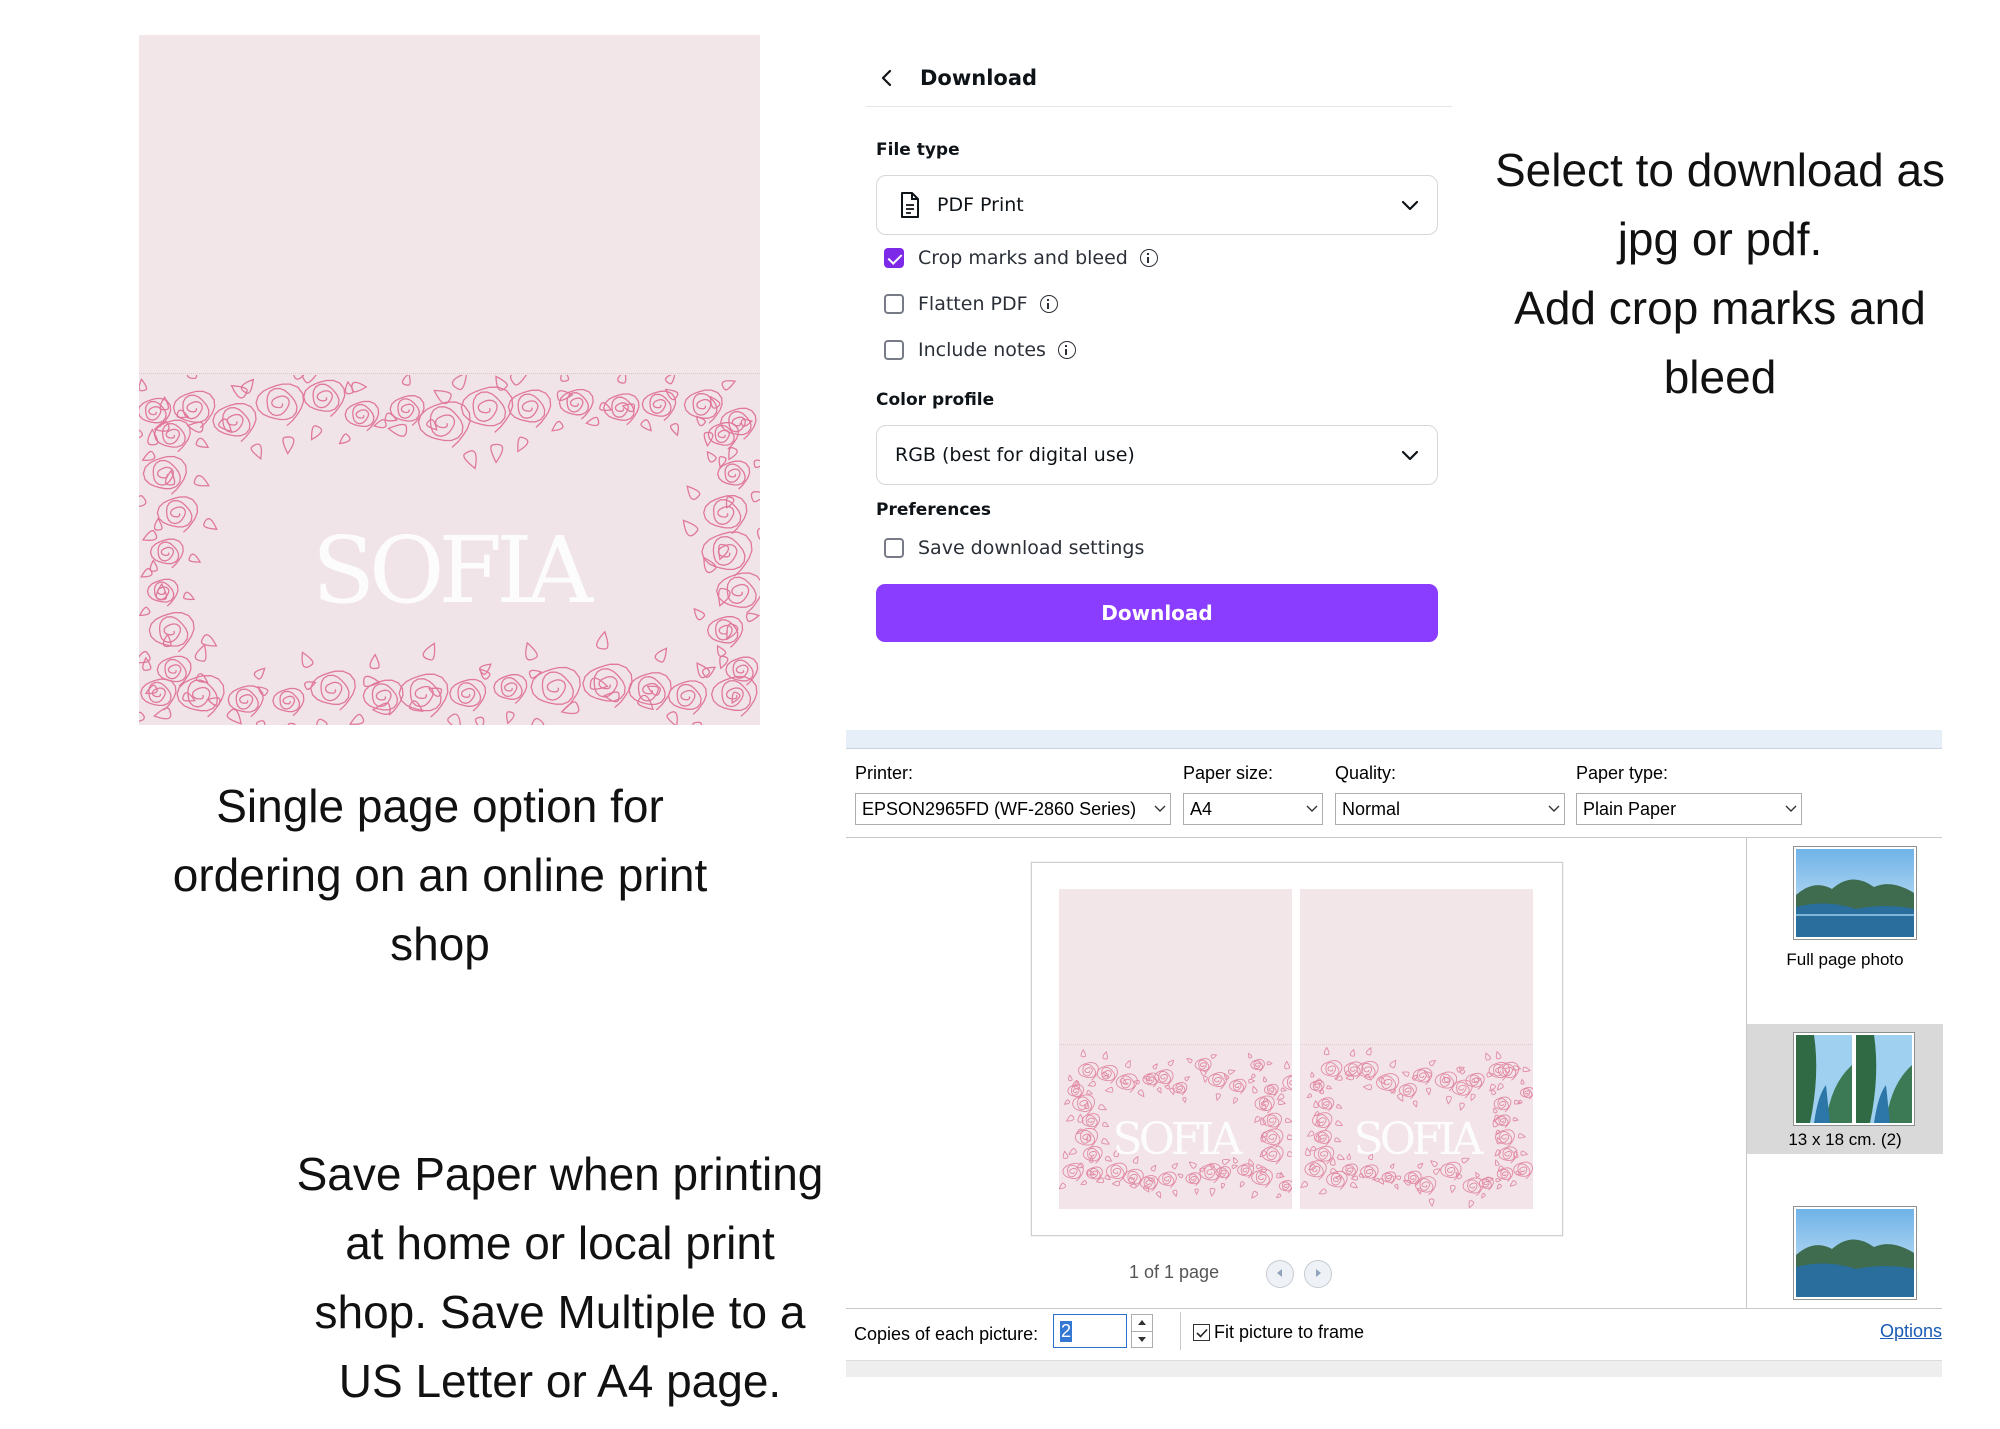  What do you see at coordinates (449, 380) in the screenshot?
I see `card-preview: SOFIA` at bounding box center [449, 380].